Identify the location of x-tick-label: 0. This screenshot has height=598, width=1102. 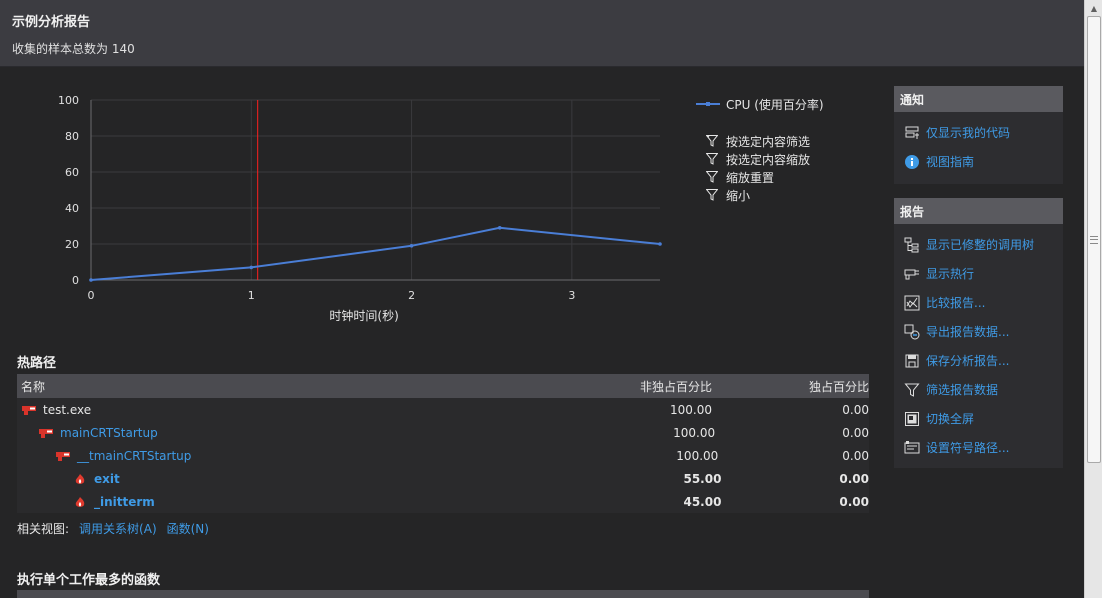
(91, 295).